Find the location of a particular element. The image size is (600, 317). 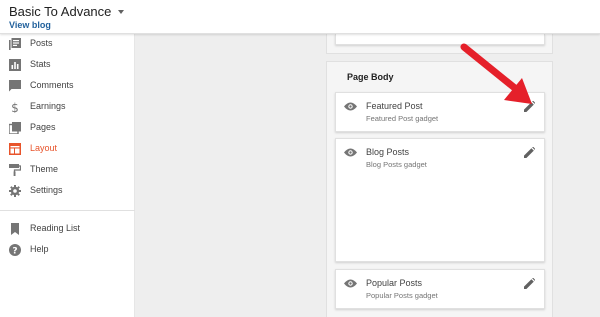

sidebar-item-earnings: $ Earnings is located at coordinates (67, 107).